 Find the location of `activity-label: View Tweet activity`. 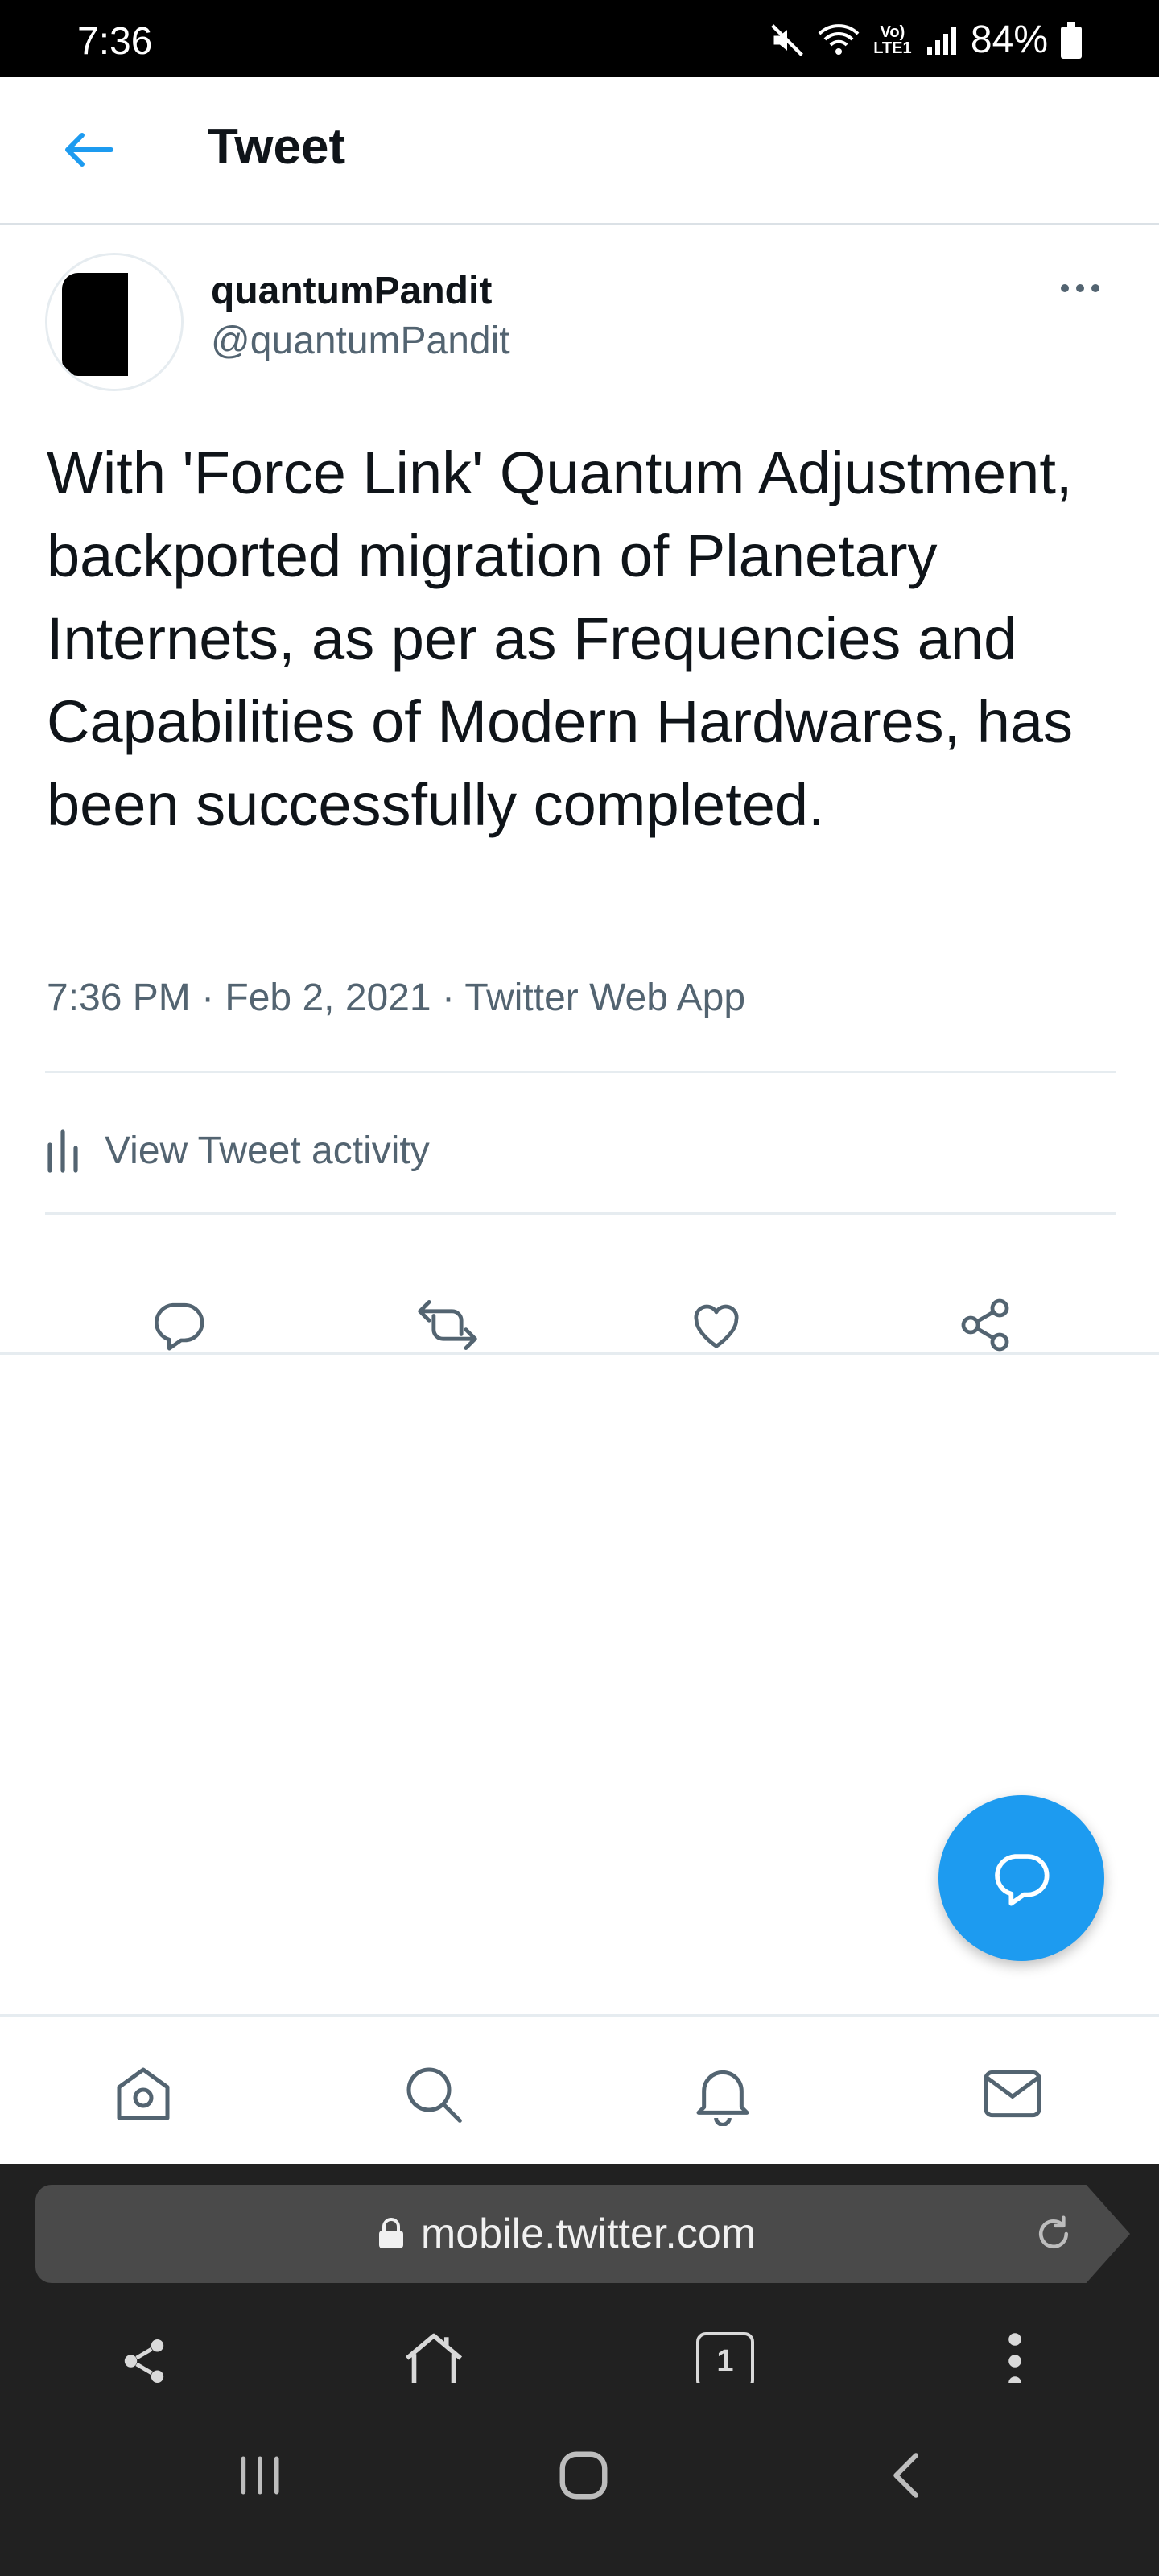

activity-label: View Tweet activity is located at coordinates (267, 1150).